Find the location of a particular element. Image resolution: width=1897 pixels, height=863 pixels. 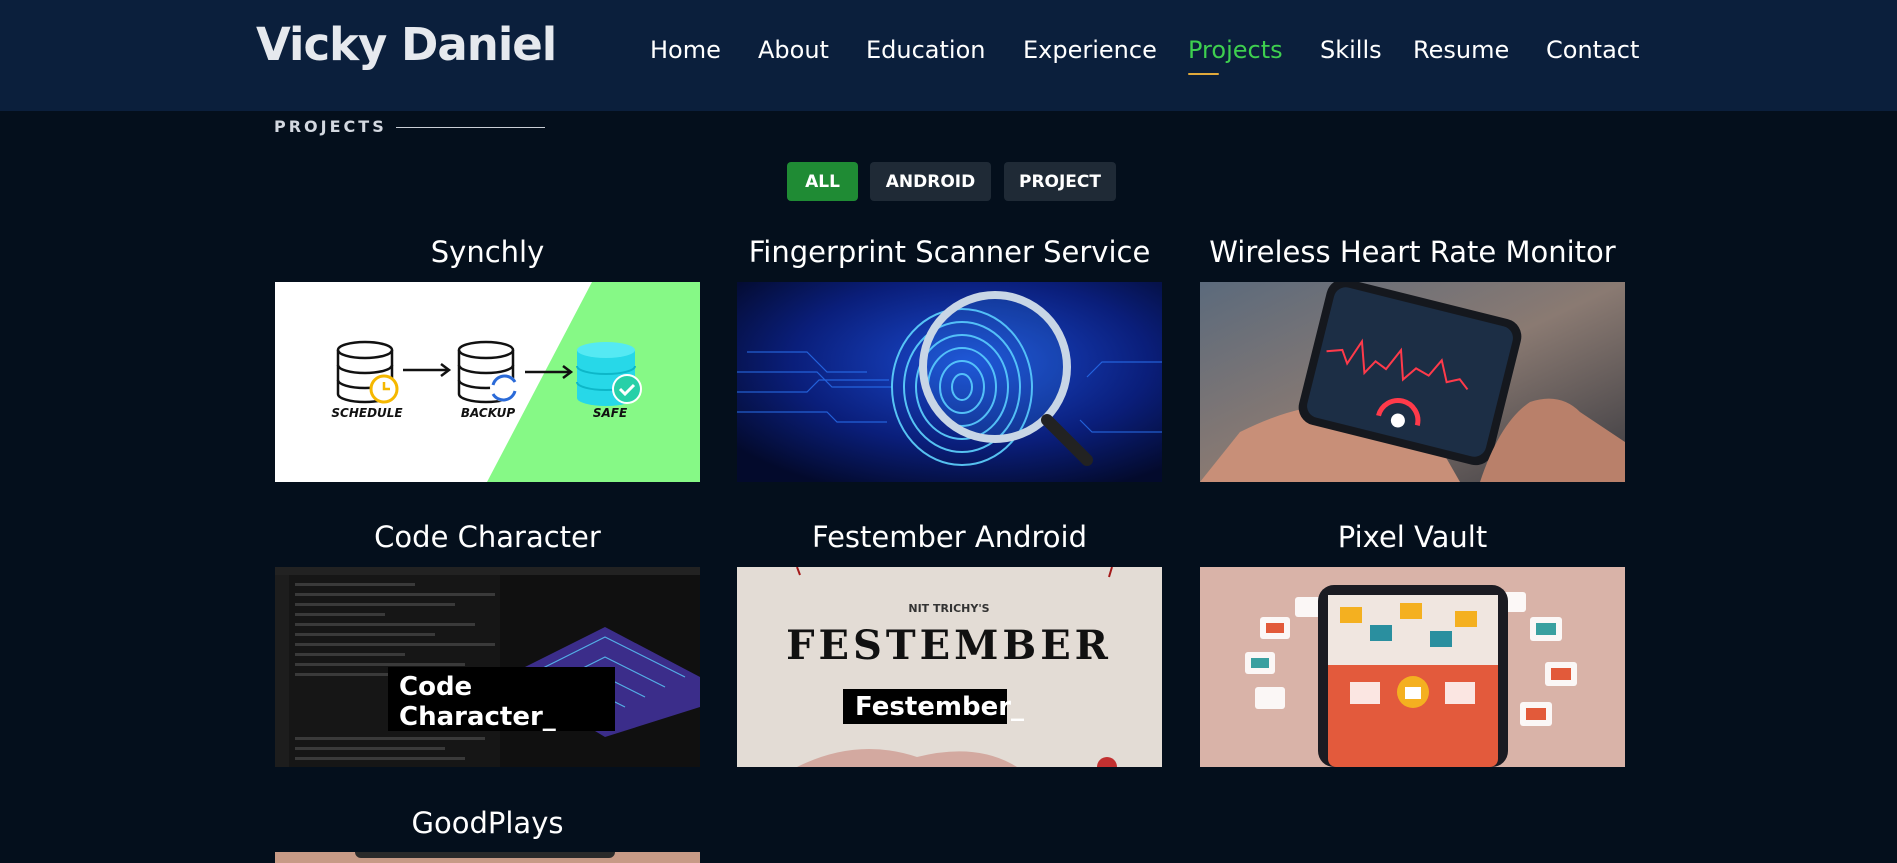

project-image-heart-rate is located at coordinates (1412, 382).